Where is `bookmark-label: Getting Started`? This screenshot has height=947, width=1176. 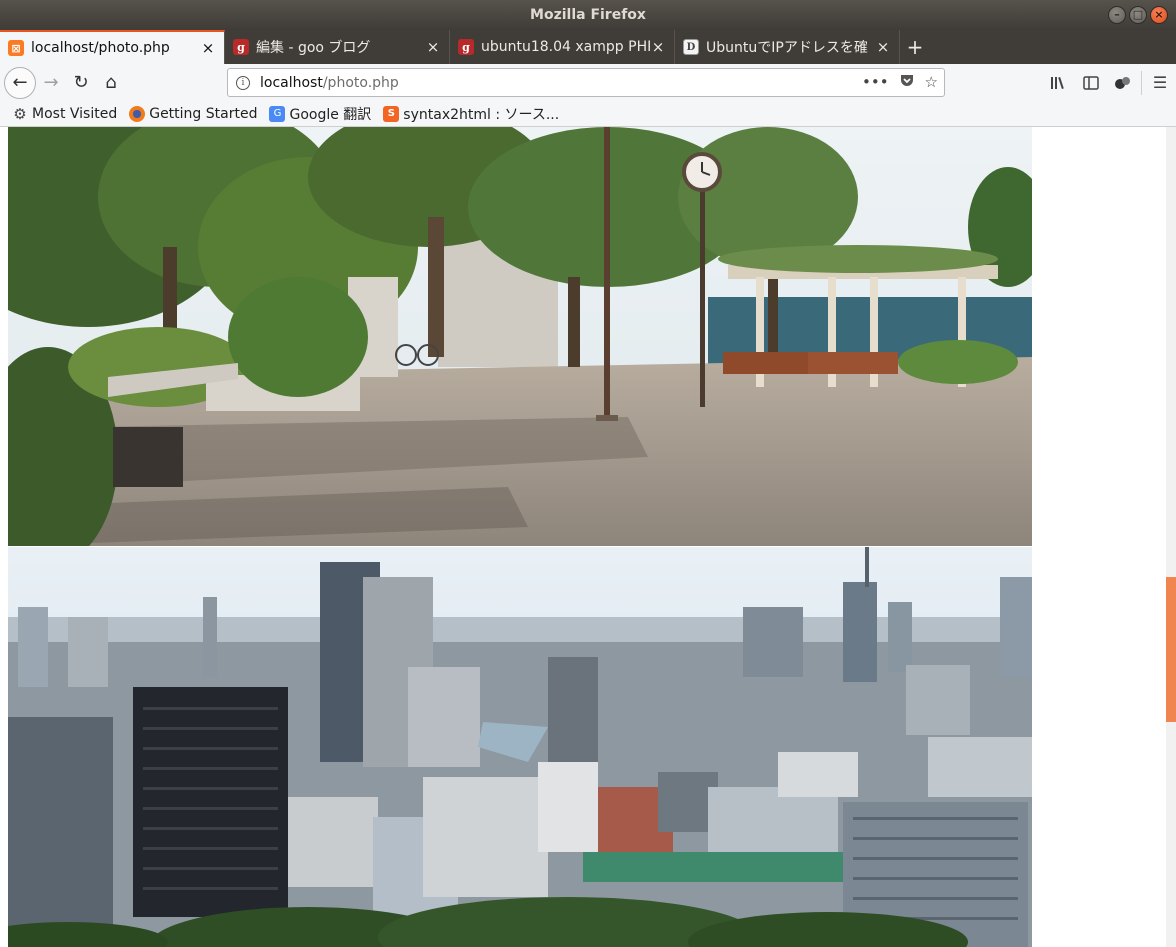 bookmark-label: Getting Started is located at coordinates (203, 113).